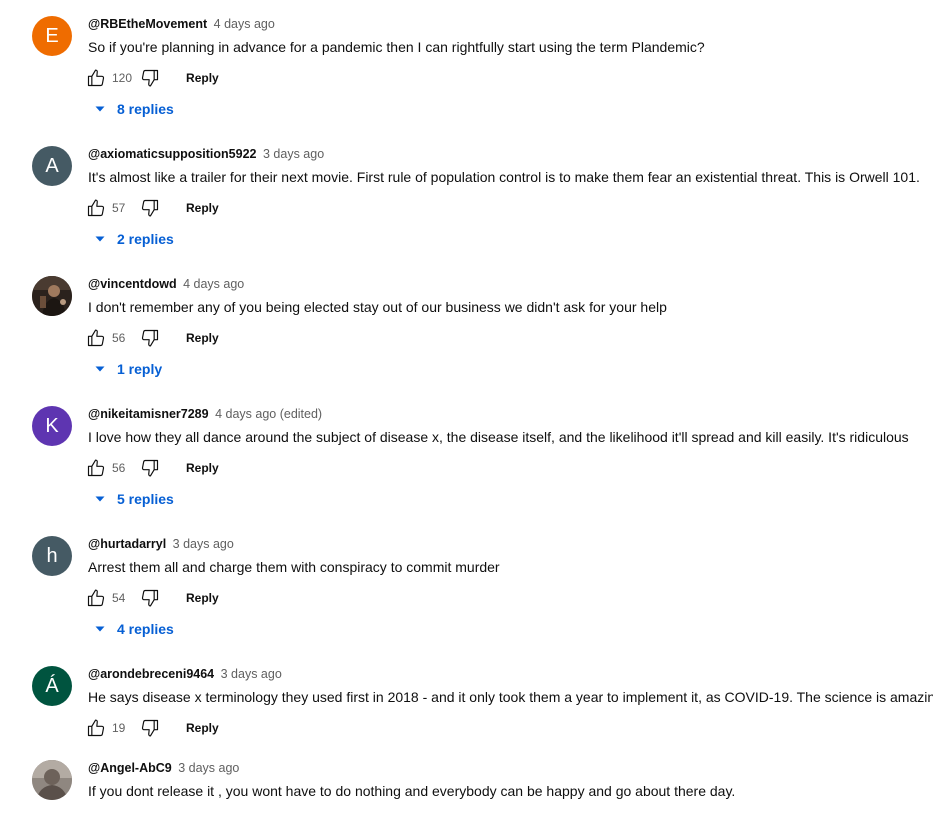 This screenshot has height=815, width=933. I want to click on comment-actions: 19 Reply, so click(152, 728).